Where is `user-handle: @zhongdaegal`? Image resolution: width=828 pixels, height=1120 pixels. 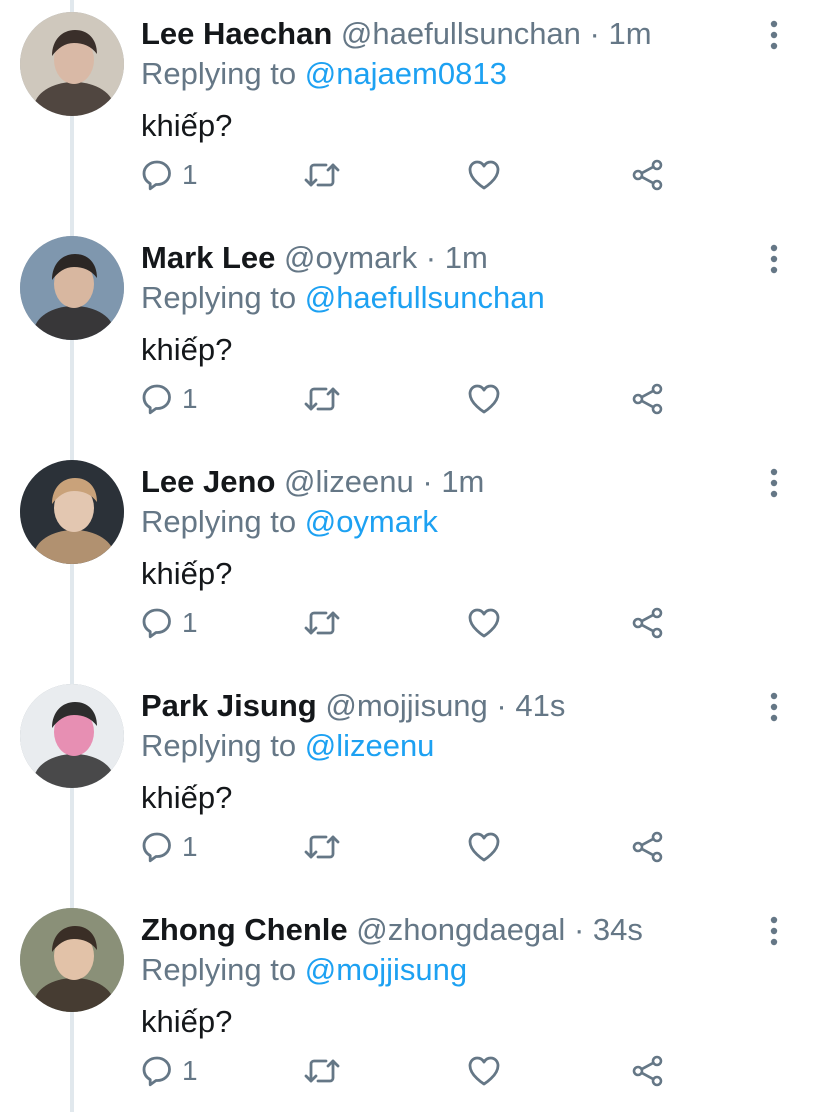 user-handle: @zhongdaegal is located at coordinates (460, 929).